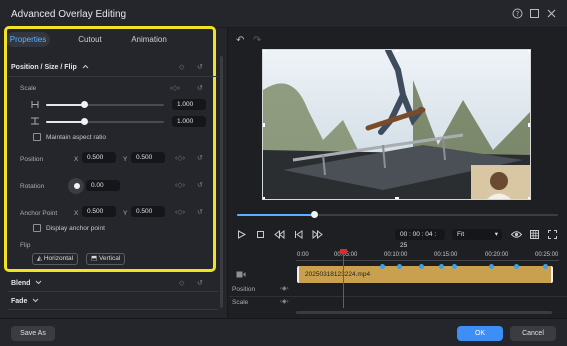  Describe the element at coordinates (85, 67) in the screenshot. I see `chevron-up-icon` at that location.